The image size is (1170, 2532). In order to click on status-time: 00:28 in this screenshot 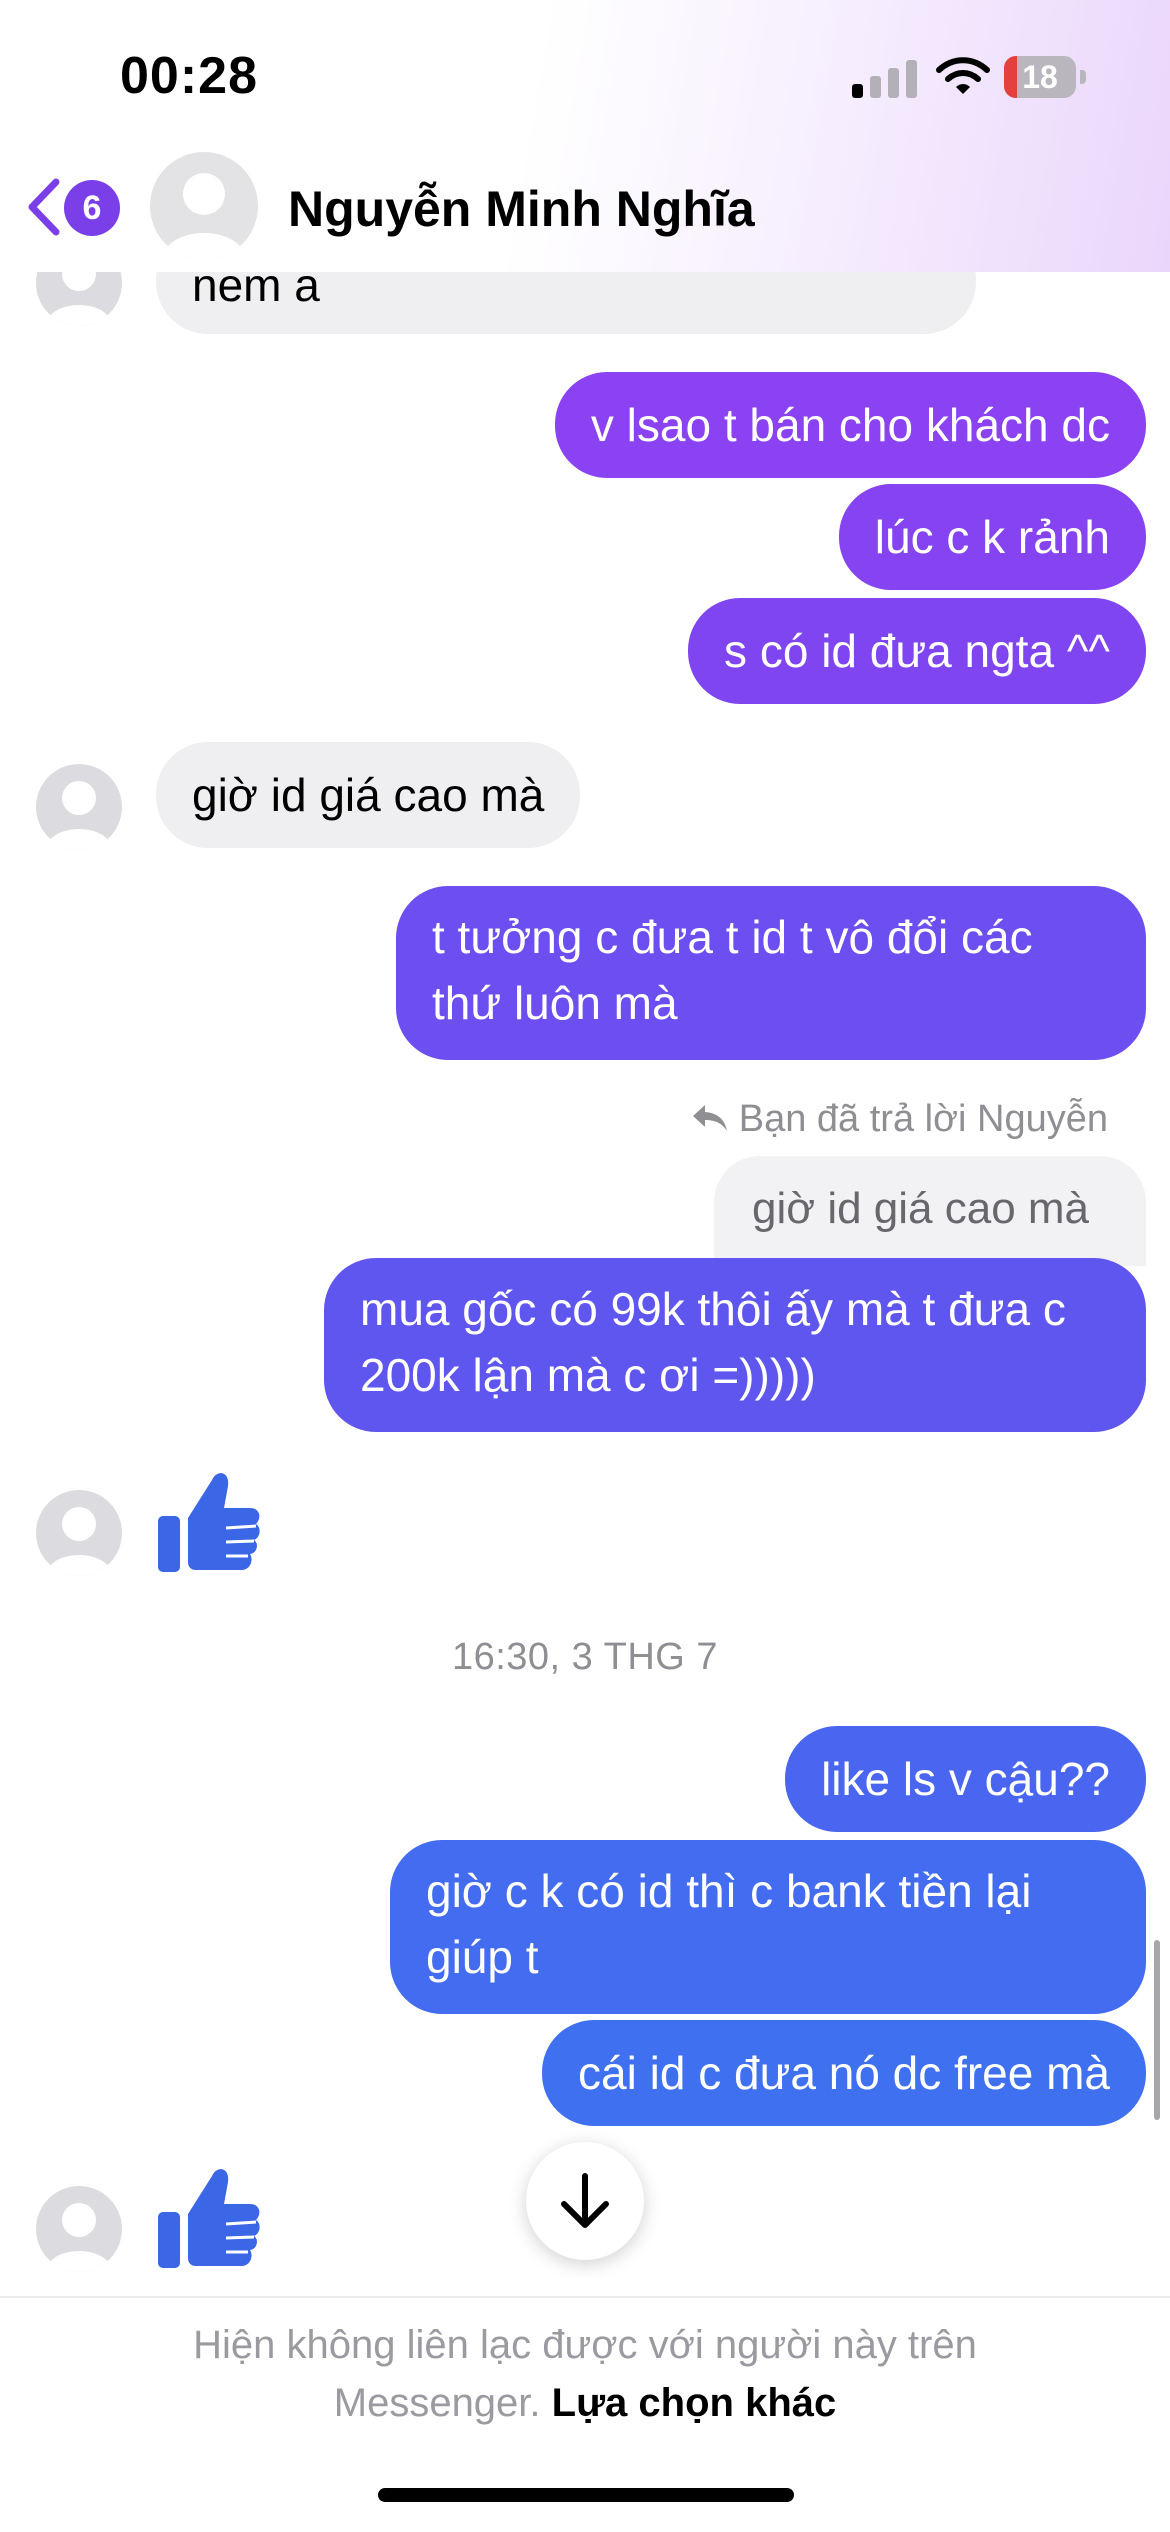, I will do `click(189, 76)`.